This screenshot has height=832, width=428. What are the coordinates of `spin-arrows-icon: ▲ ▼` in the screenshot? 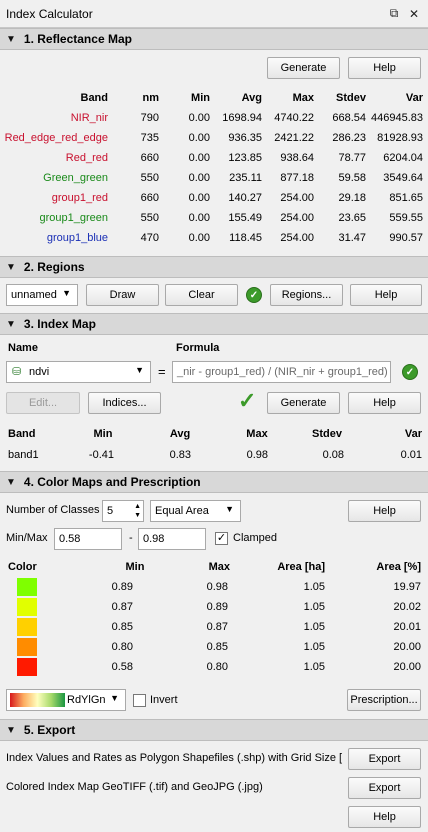 It's located at (137, 511).